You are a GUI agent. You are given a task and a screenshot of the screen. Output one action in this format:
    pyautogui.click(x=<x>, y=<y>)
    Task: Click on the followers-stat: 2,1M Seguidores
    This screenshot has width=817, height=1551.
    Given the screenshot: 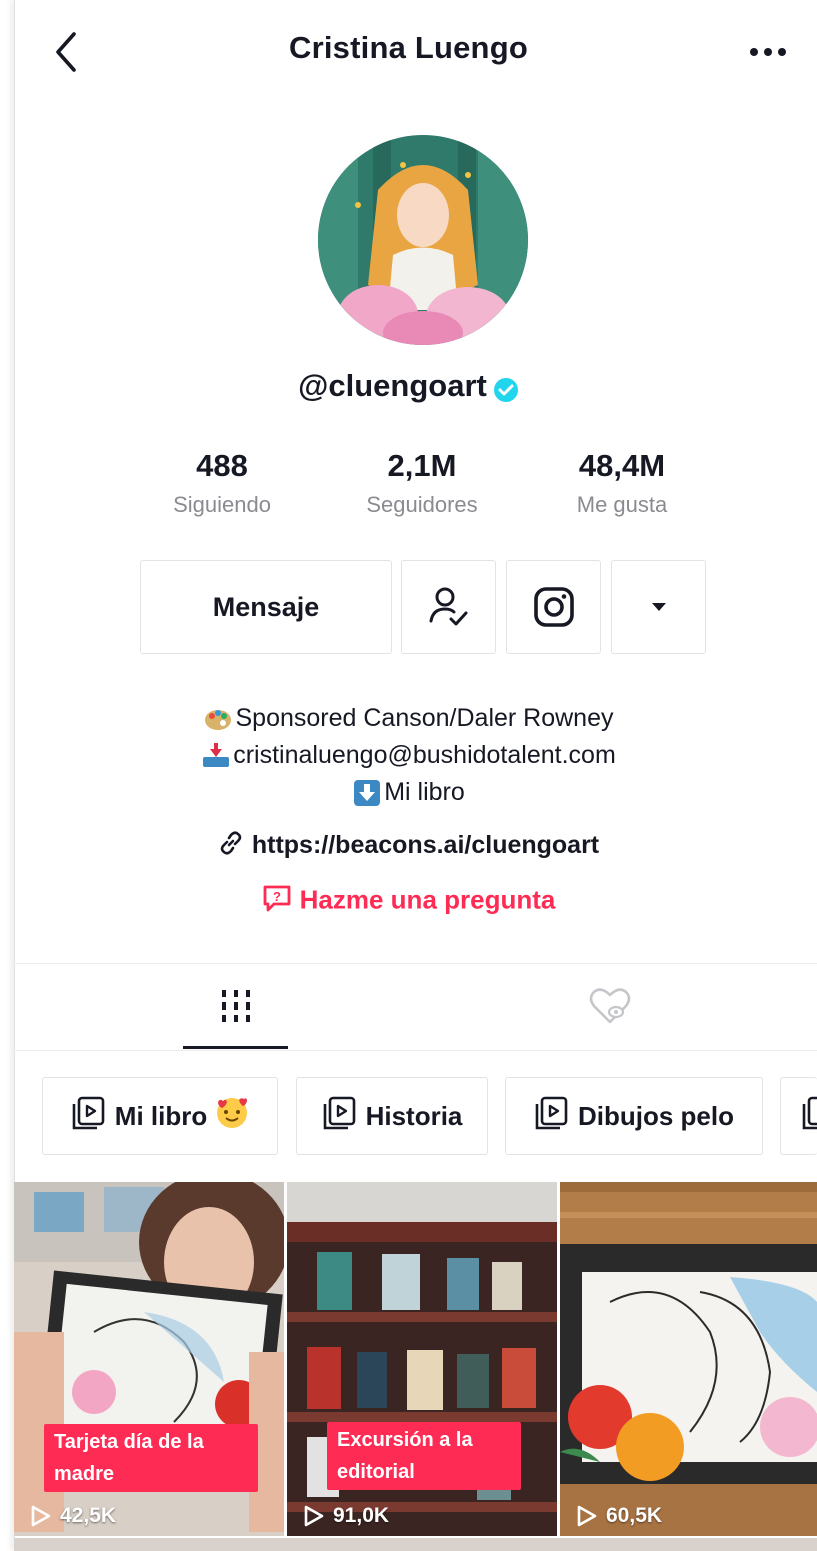 What is the action you would take?
    pyautogui.click(x=422, y=483)
    